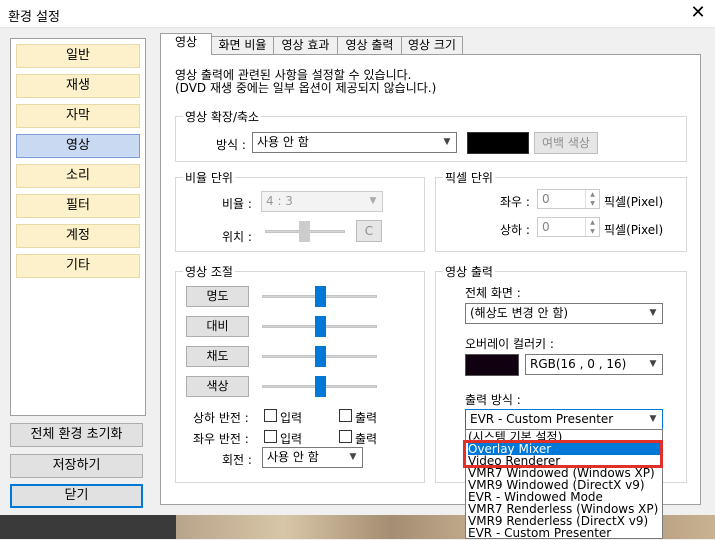  What do you see at coordinates (519, 313) in the screenshot?
I see `fullscreen-value: (해상도 변경 안 함)` at bounding box center [519, 313].